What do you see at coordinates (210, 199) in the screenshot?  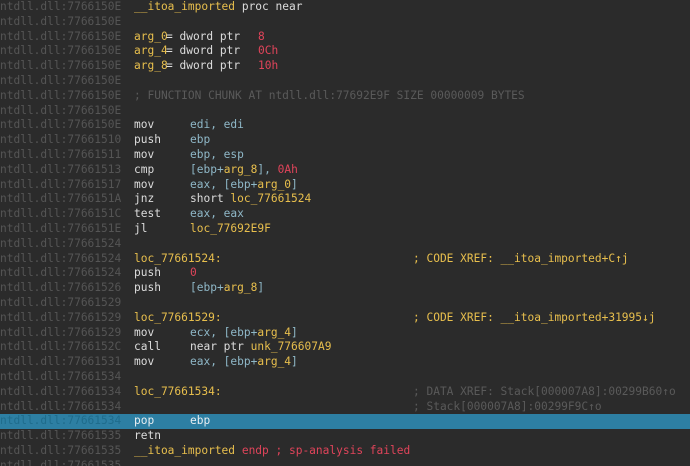 I see `operand-keyword: short` at bounding box center [210, 199].